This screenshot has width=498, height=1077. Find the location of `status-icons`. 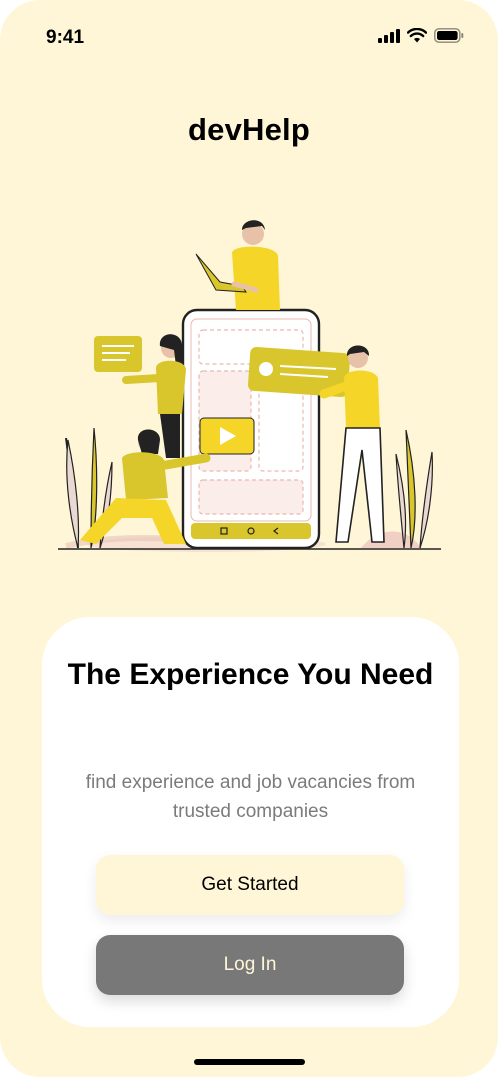

status-icons is located at coordinates (421, 35).